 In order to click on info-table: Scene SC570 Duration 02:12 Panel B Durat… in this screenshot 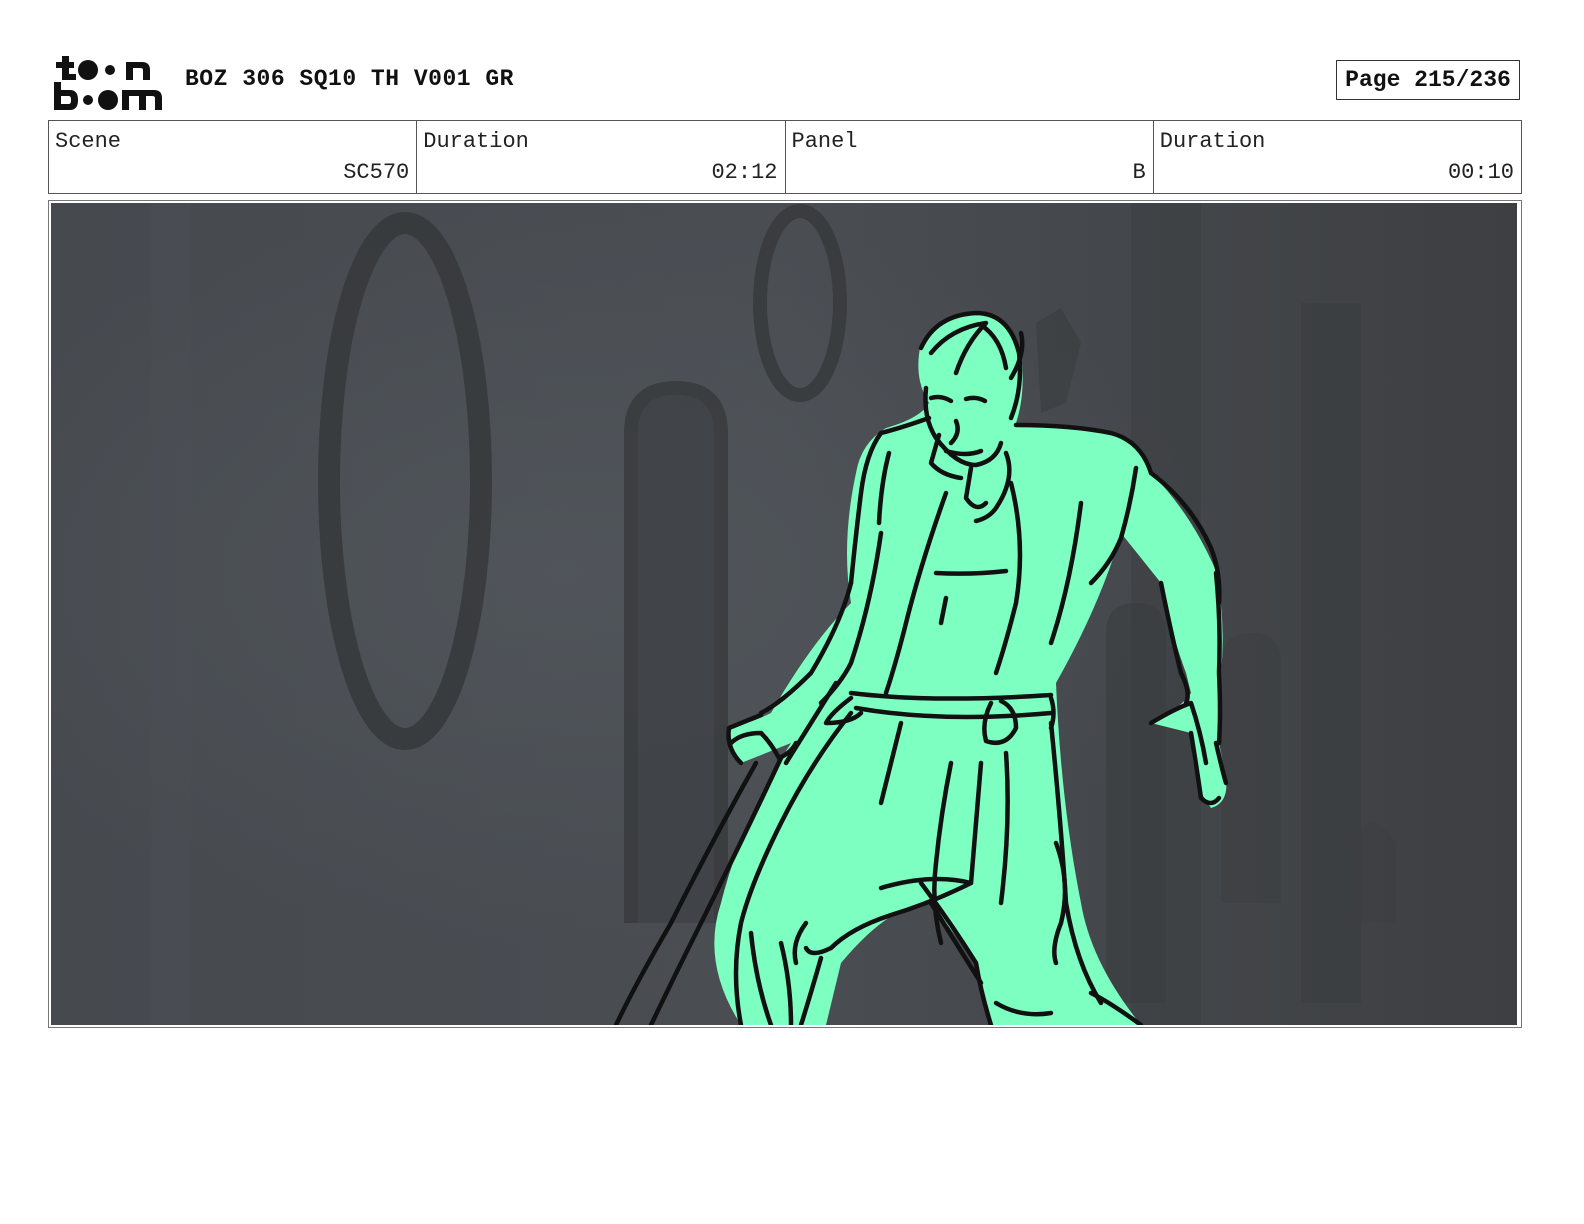, I will do `click(785, 157)`.